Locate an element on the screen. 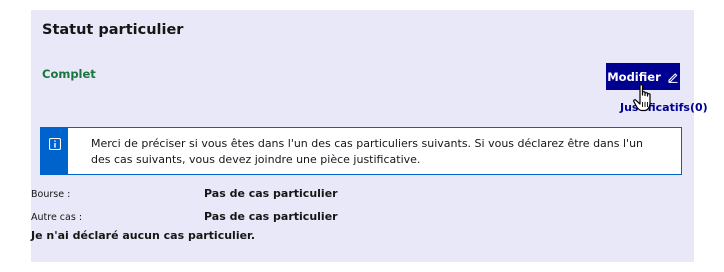 This screenshot has width=724, height=272. section-title: Statut particulier is located at coordinates (113, 30).